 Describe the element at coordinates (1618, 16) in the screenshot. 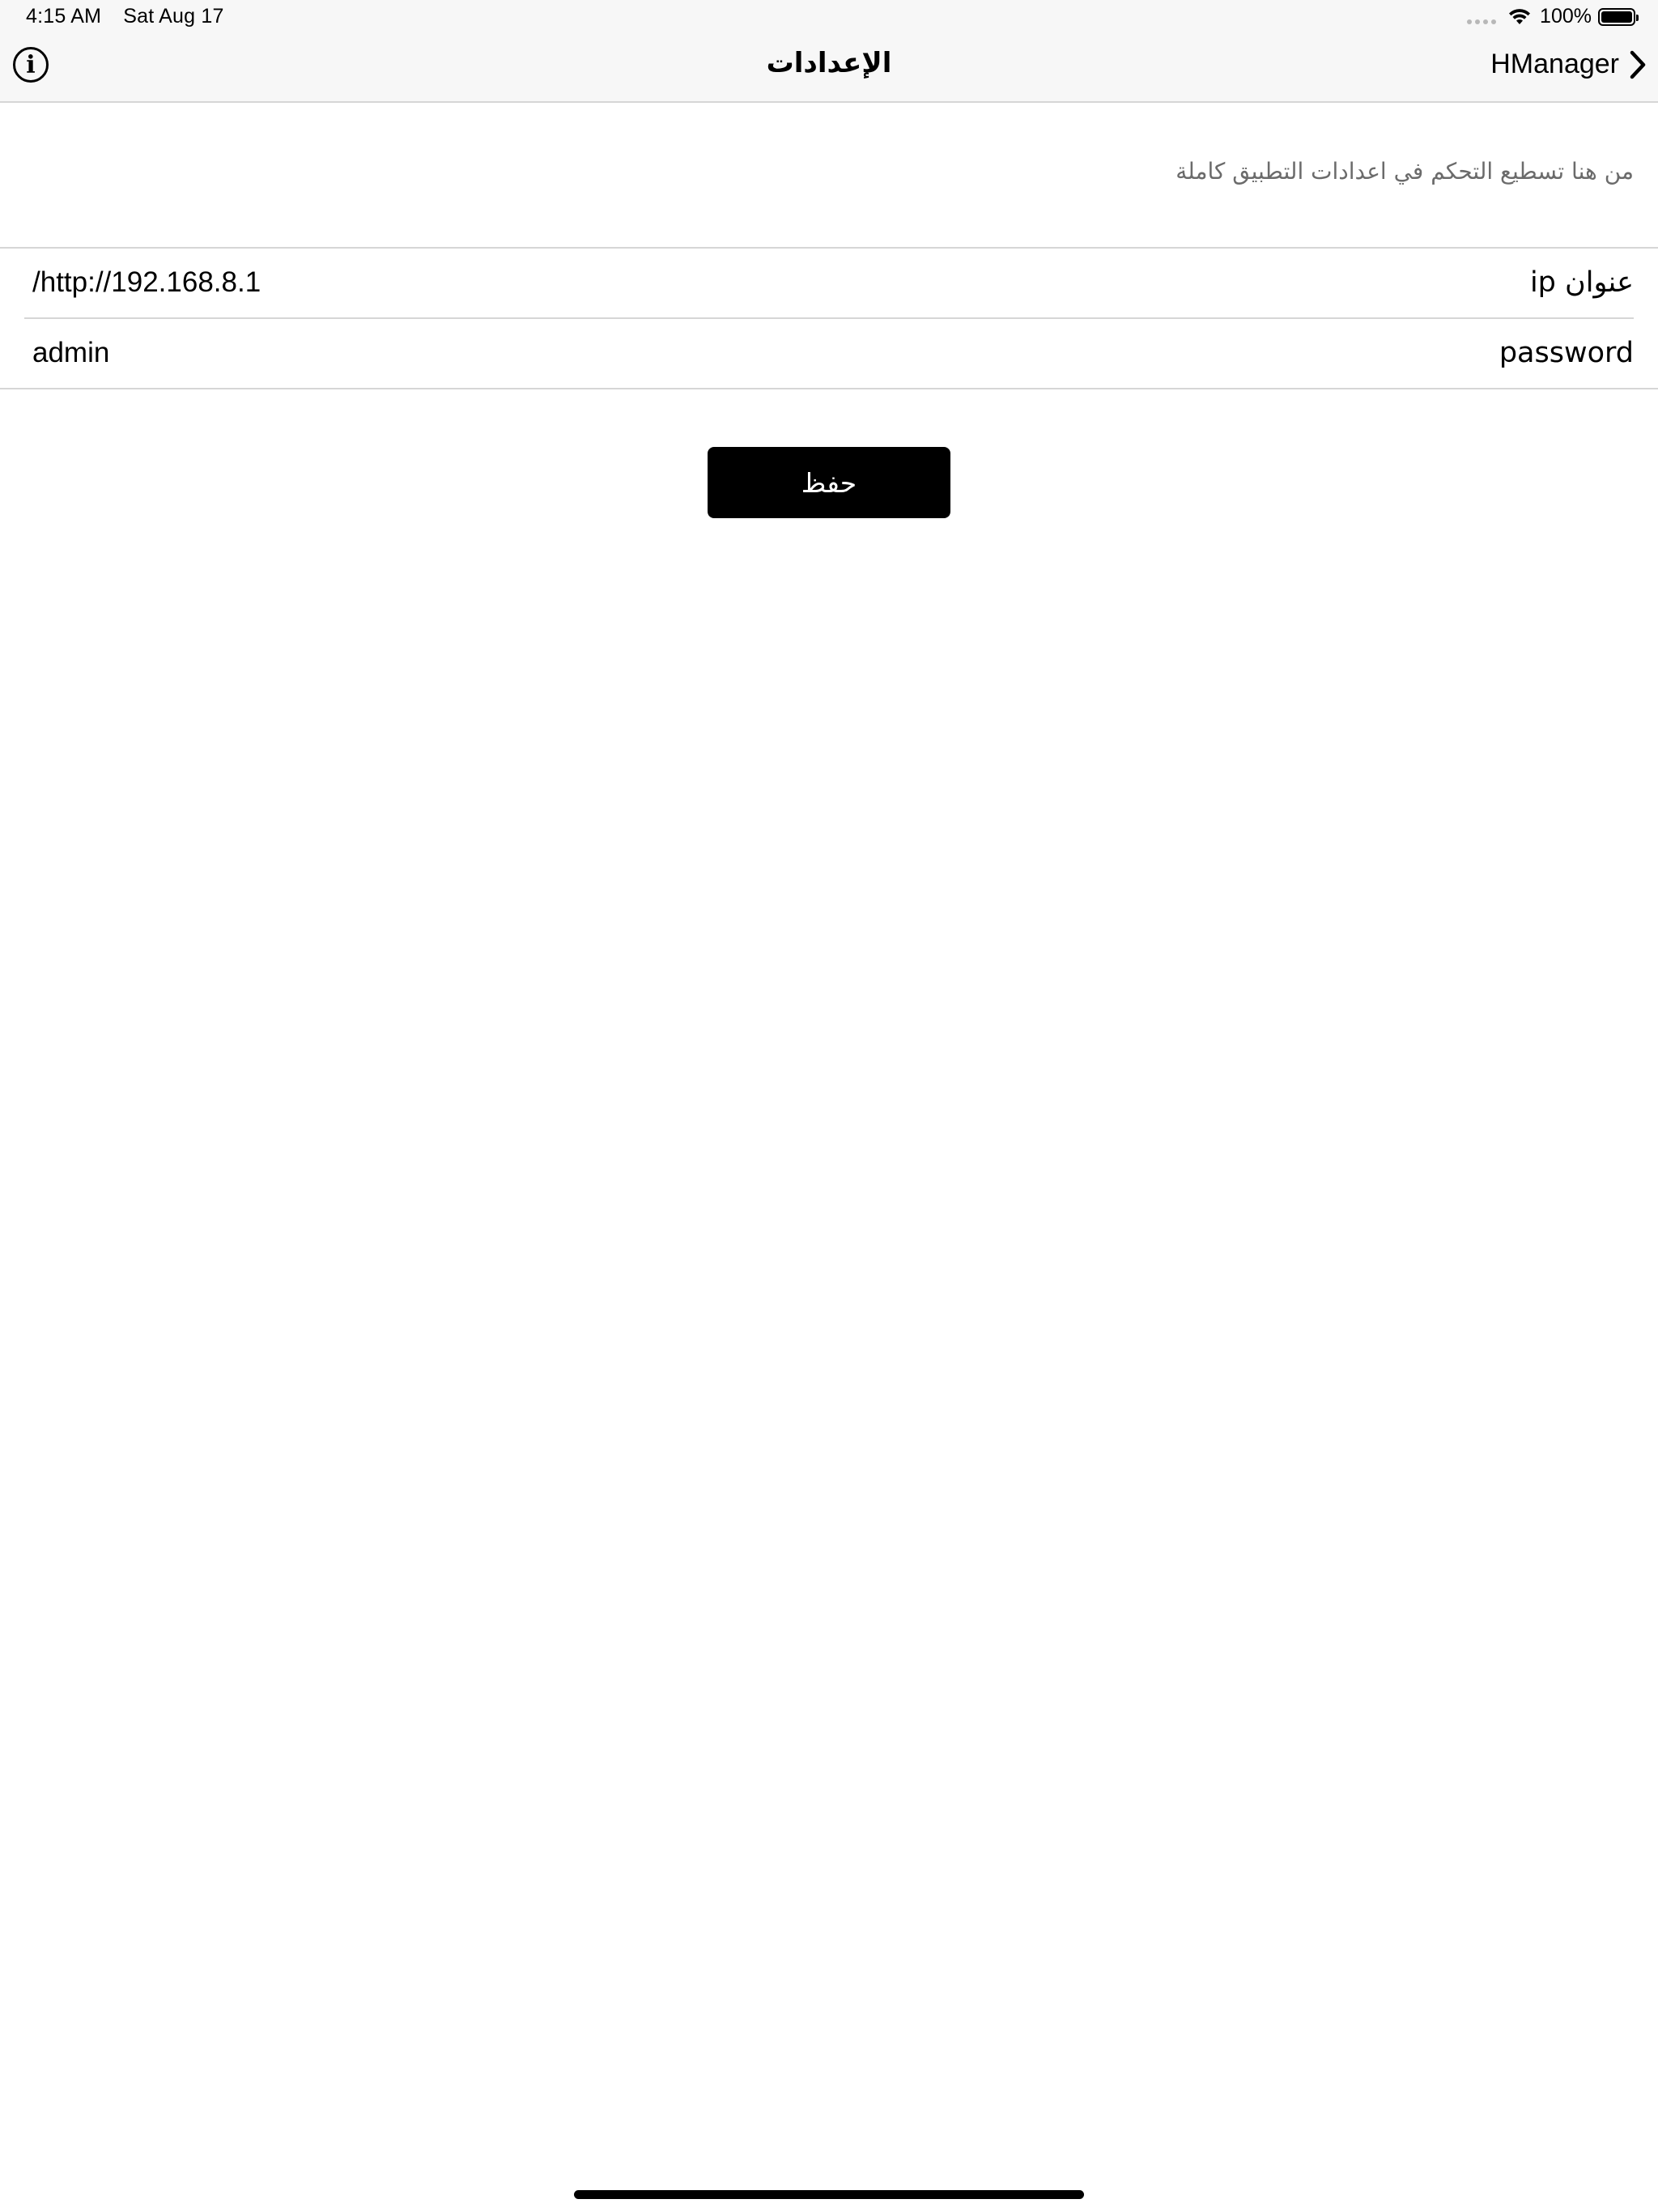

I see `battery-icon` at that location.